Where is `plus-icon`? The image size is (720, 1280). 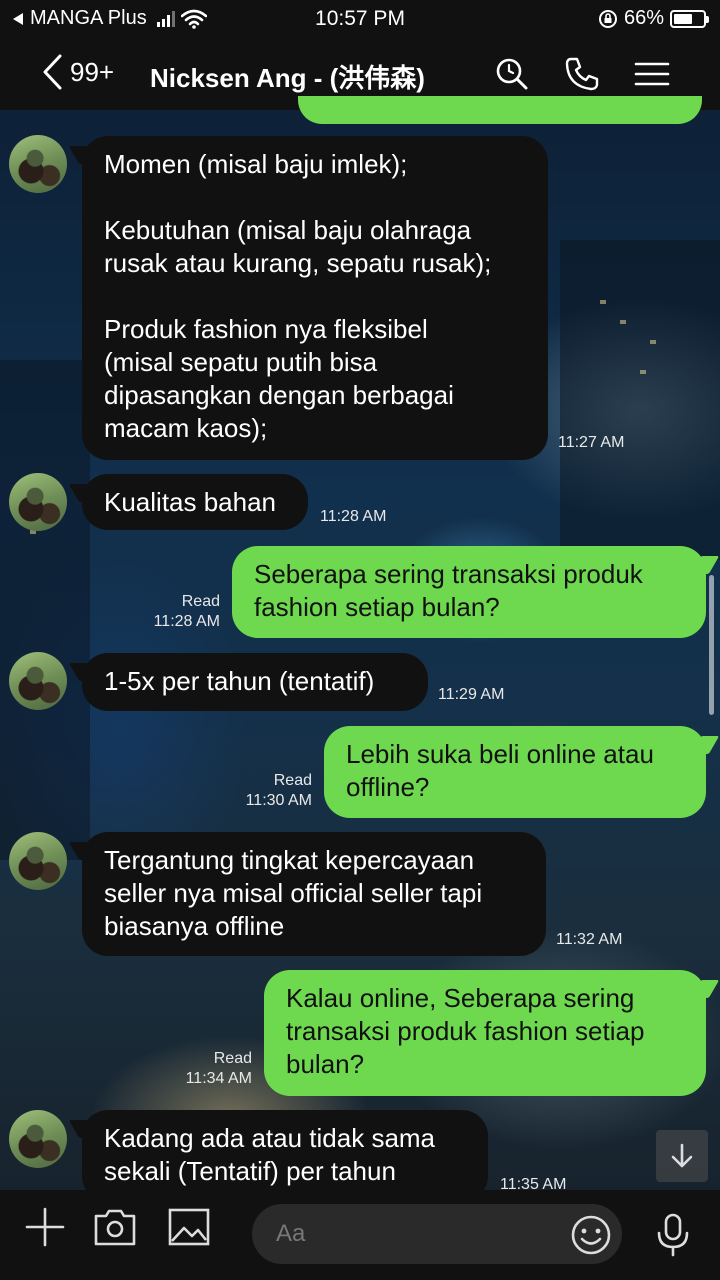
plus-icon is located at coordinates (45, 1227).